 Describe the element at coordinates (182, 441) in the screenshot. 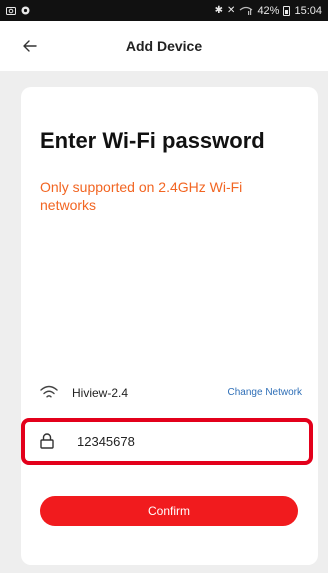

I see `password-input` at that location.